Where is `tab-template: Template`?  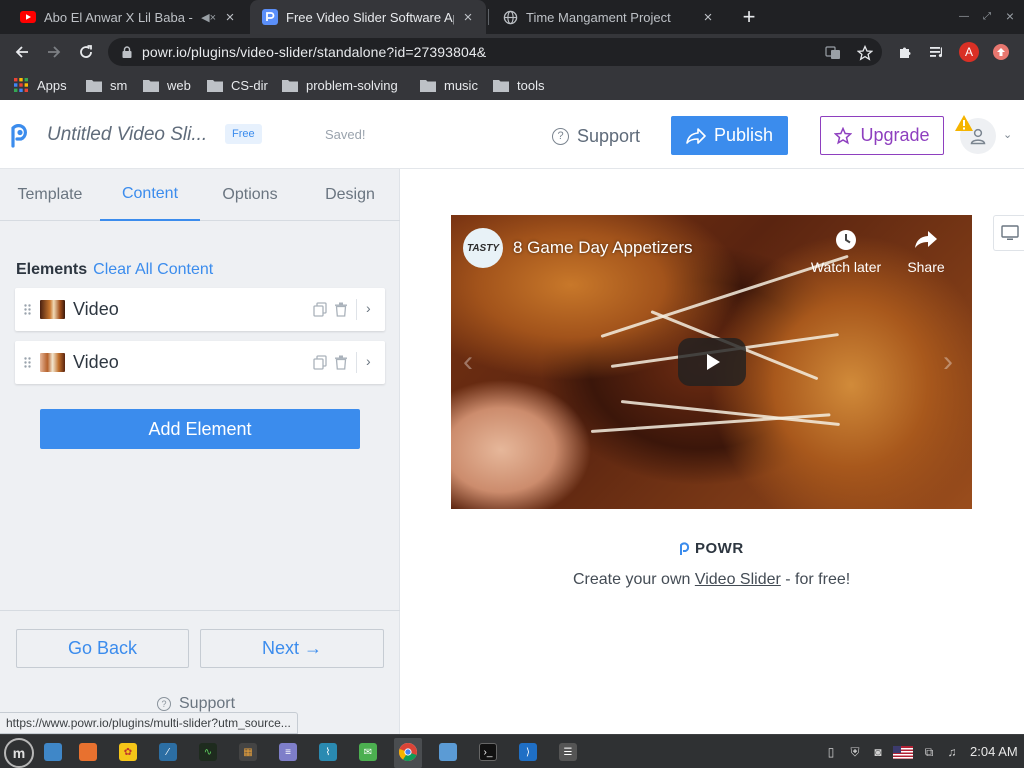
tab-template: Template is located at coordinates (50, 195).